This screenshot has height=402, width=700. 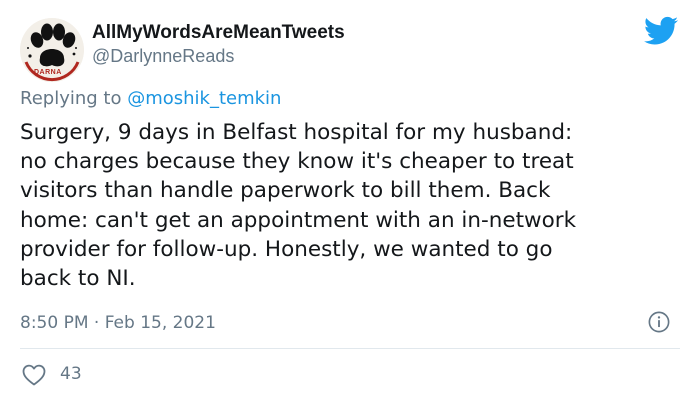 I want to click on divider, so click(x=350, y=348).